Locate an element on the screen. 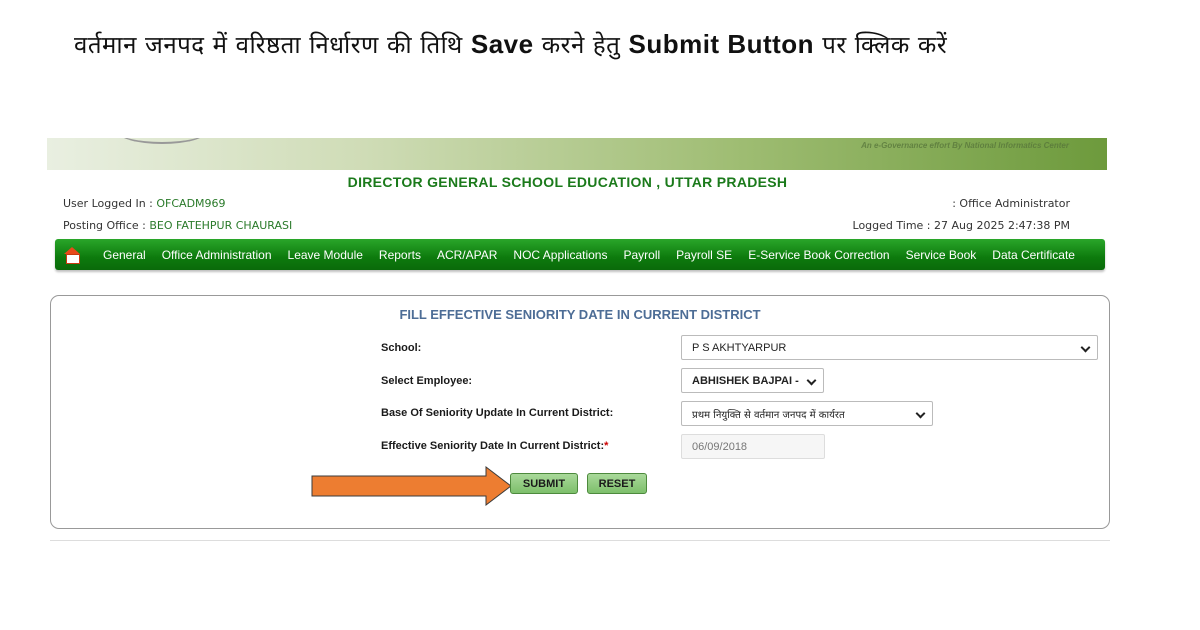 The image size is (1200, 630). posting-office: Posting Office : BEO FATEHPUR CHAURASI is located at coordinates (177, 225).